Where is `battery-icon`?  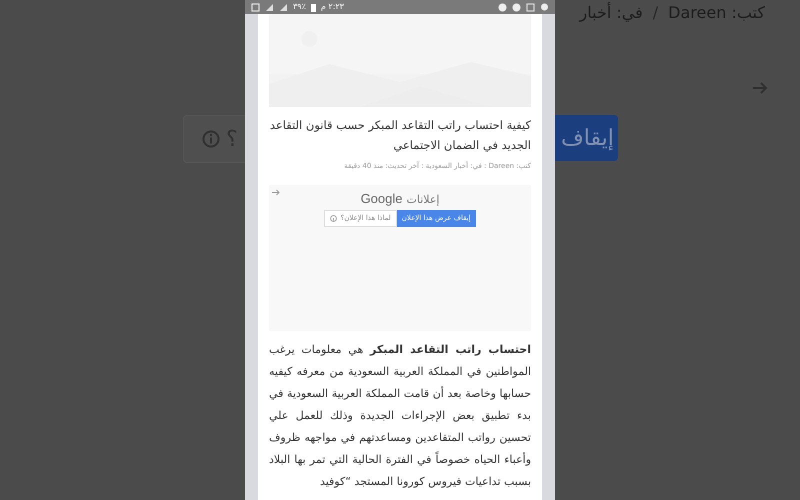
battery-icon is located at coordinates (313, 7).